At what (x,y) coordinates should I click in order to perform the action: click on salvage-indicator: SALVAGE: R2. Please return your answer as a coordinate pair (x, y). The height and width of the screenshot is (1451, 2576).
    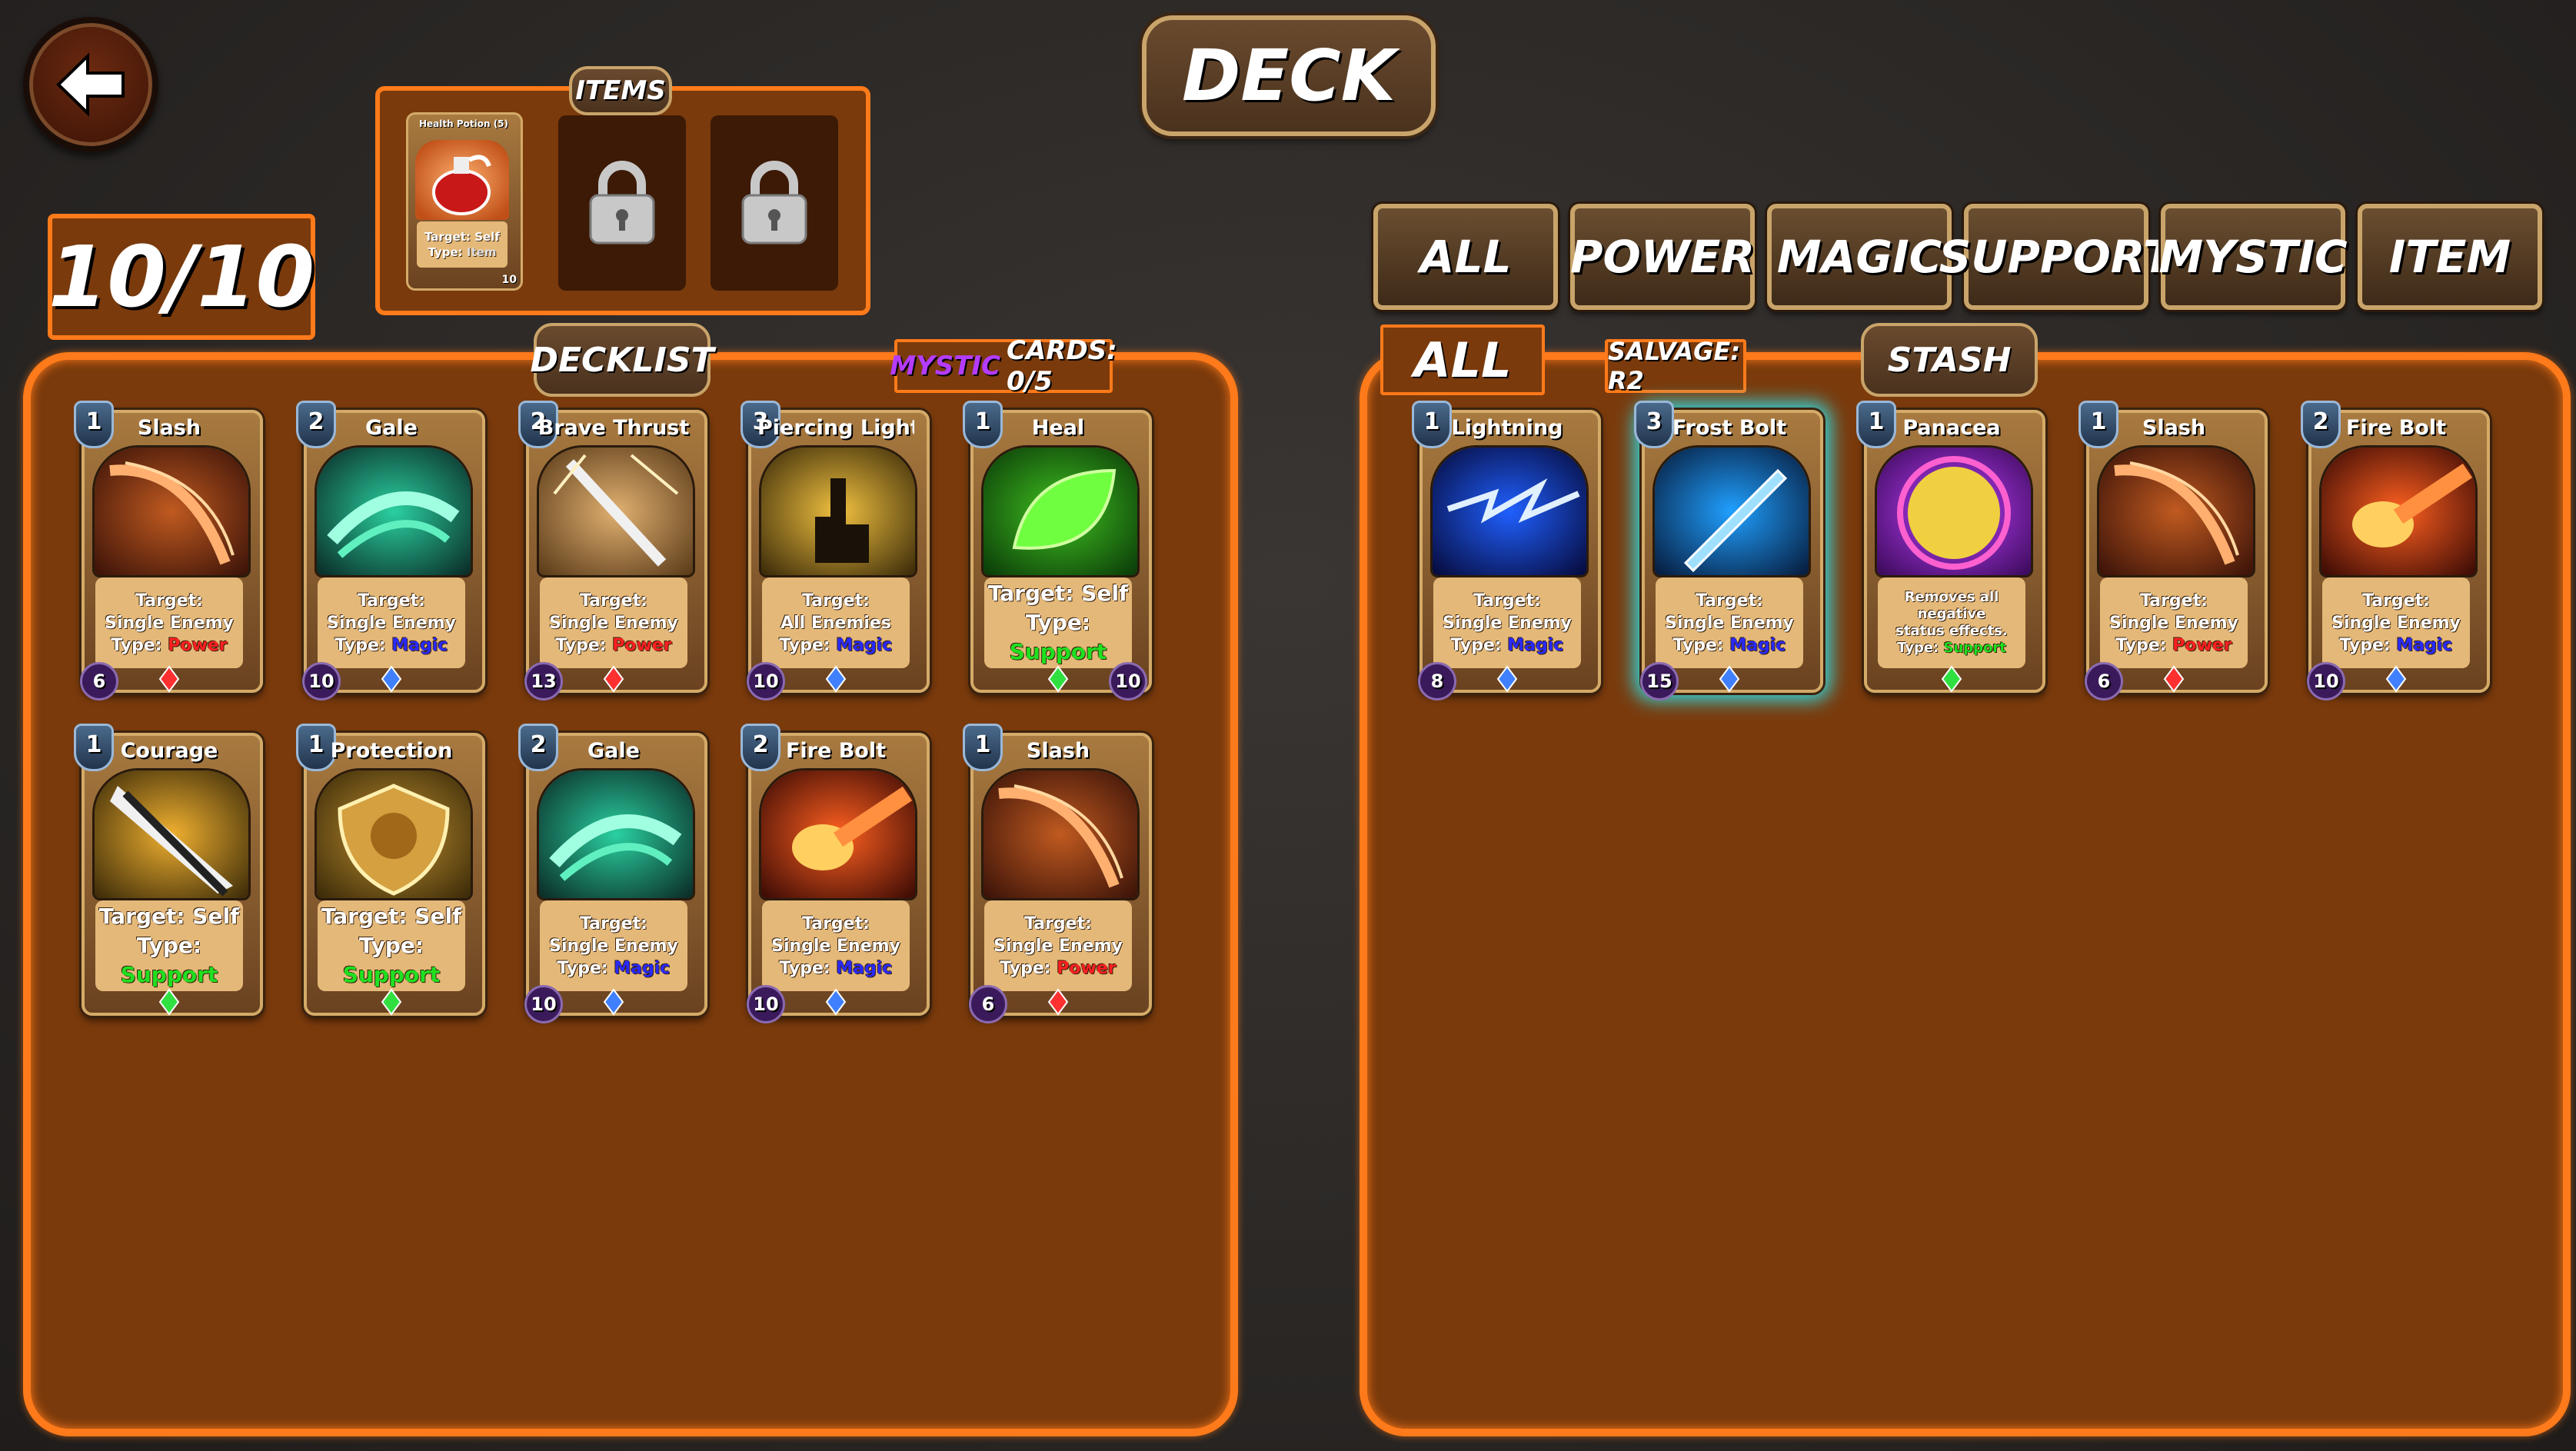
    Looking at the image, I should click on (1676, 366).